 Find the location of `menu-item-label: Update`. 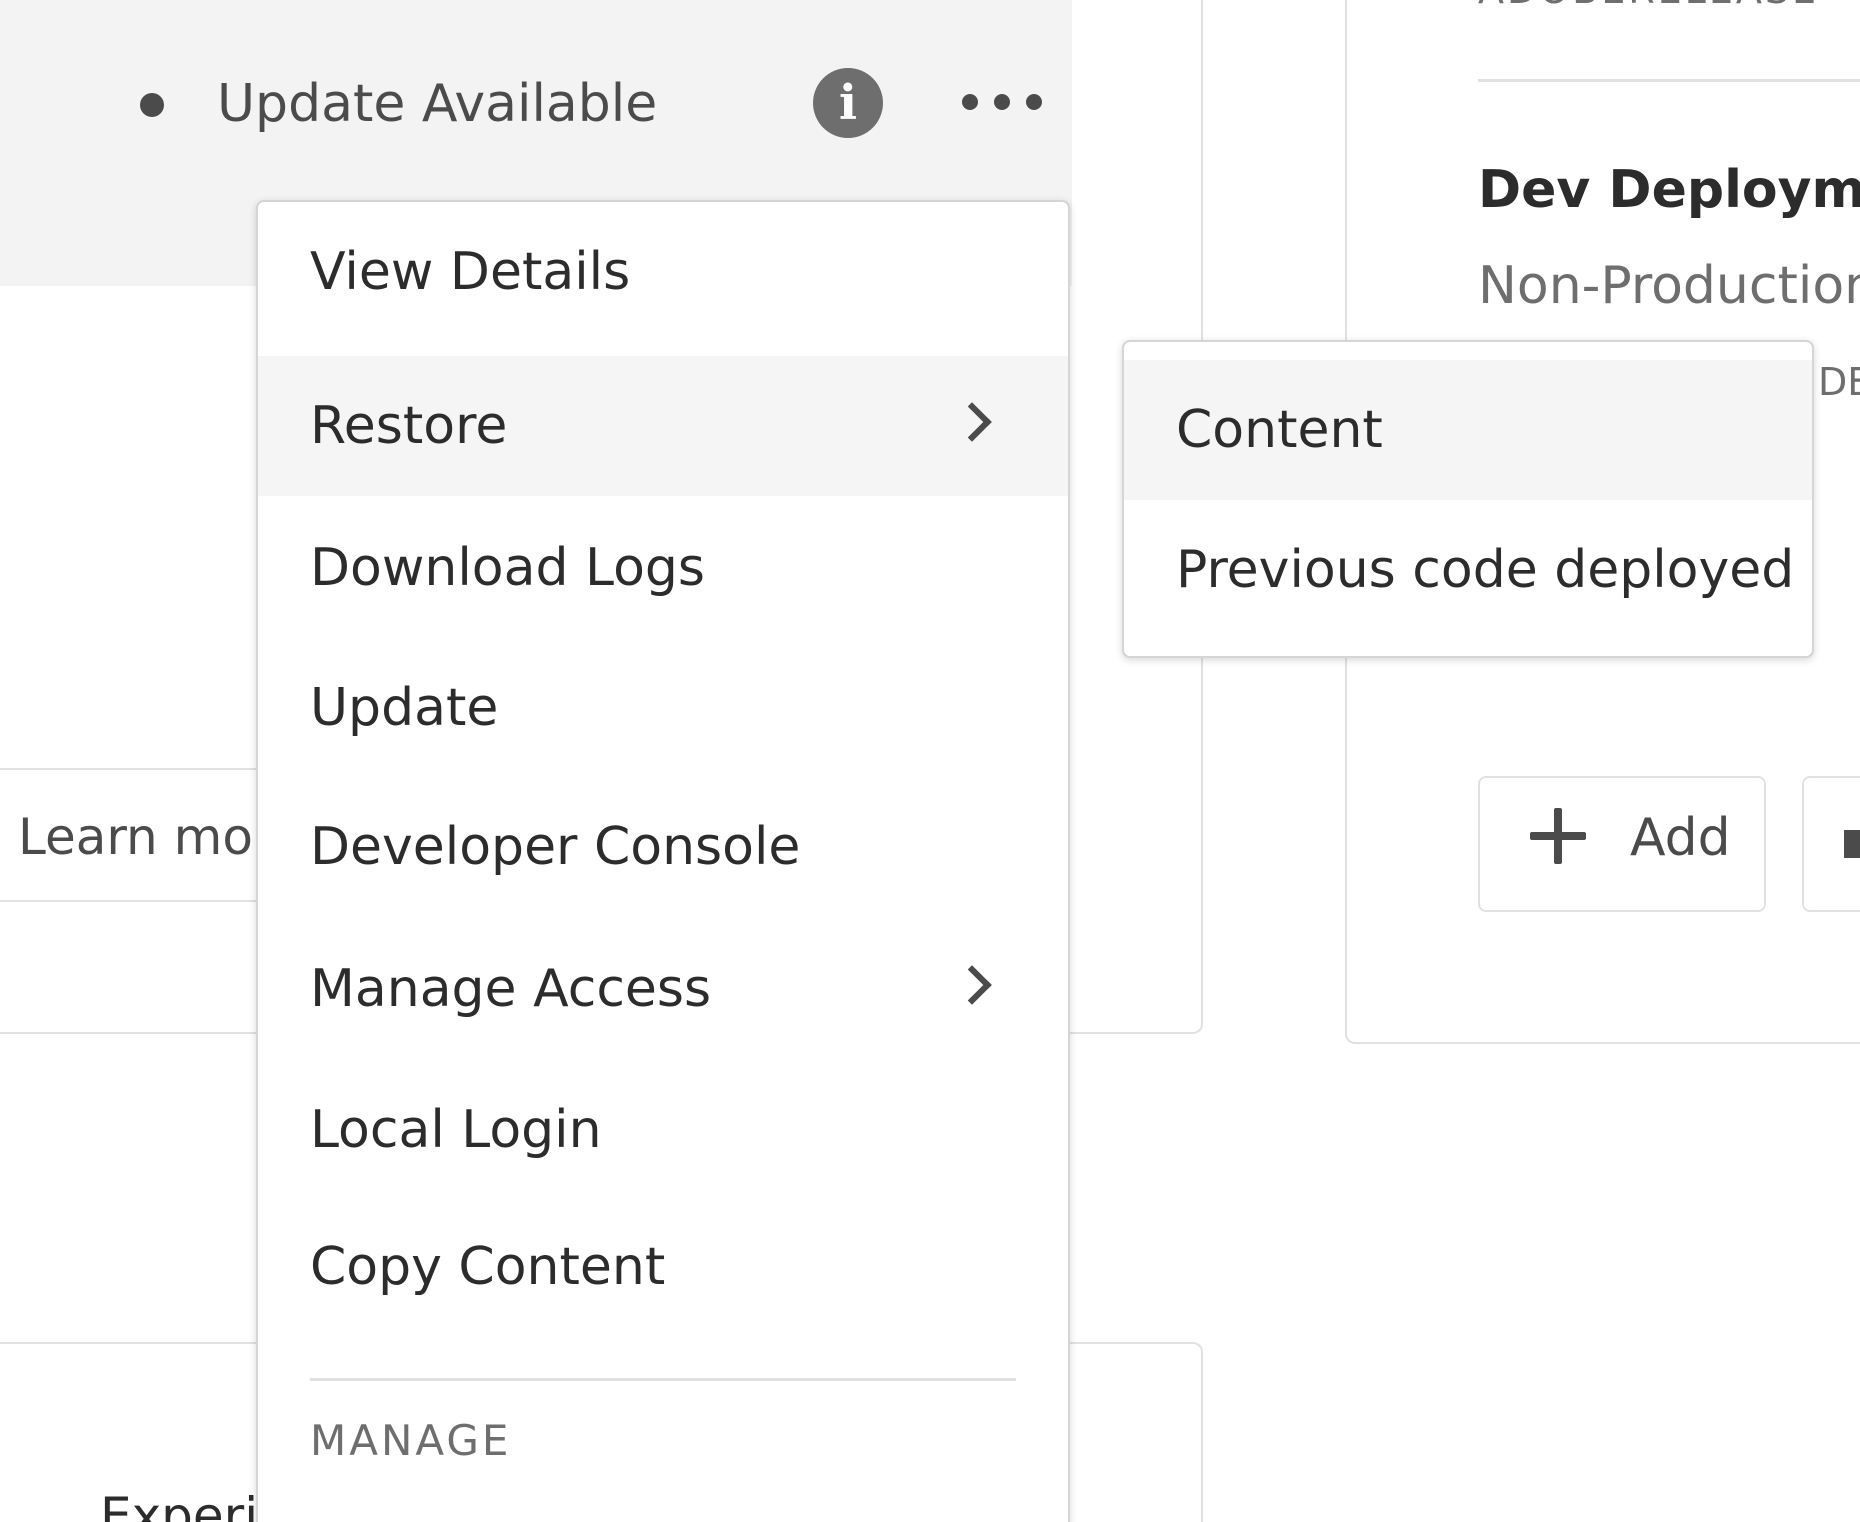

menu-item-label: Update is located at coordinates (404, 708).